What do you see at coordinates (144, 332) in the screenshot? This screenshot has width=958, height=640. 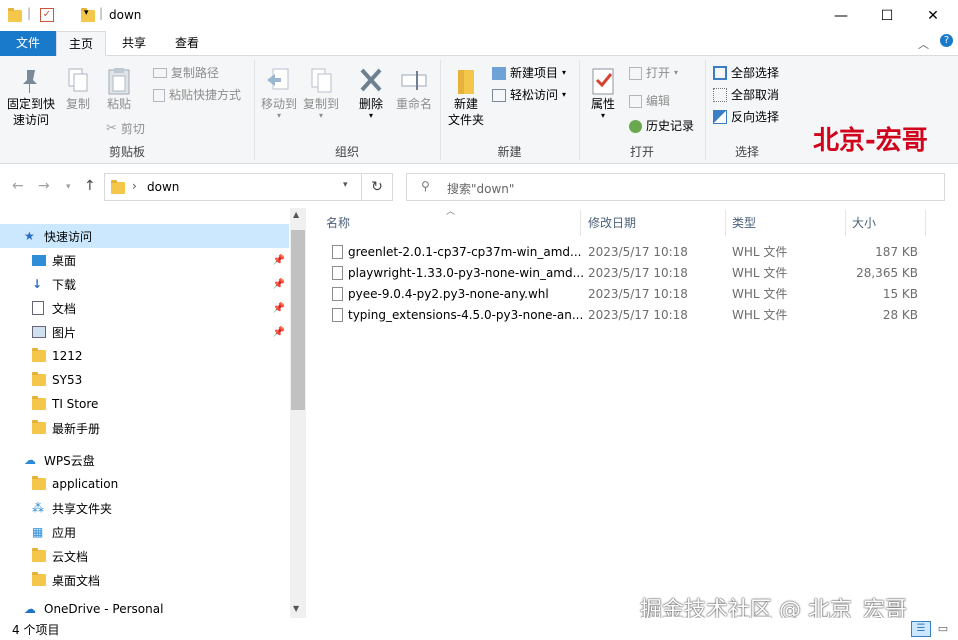 I see `nav-item-pictures: 图片 📌` at bounding box center [144, 332].